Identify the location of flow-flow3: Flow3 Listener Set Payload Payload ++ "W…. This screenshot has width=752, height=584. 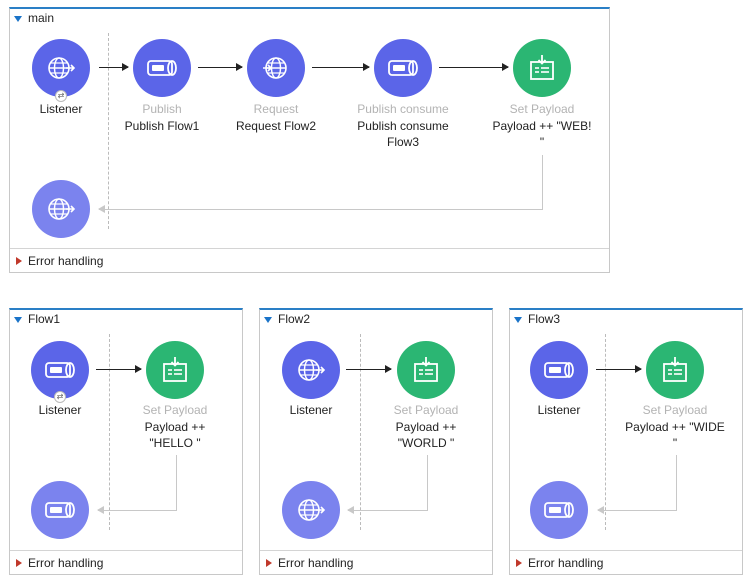
(626, 441).